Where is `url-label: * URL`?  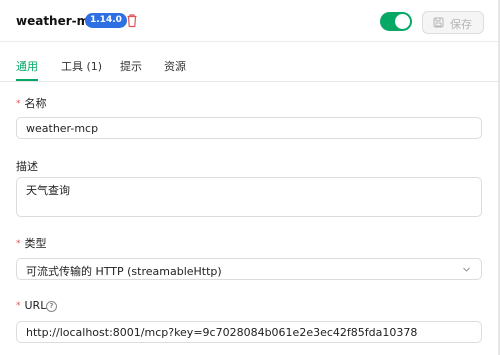 url-label: * URL is located at coordinates (31, 305).